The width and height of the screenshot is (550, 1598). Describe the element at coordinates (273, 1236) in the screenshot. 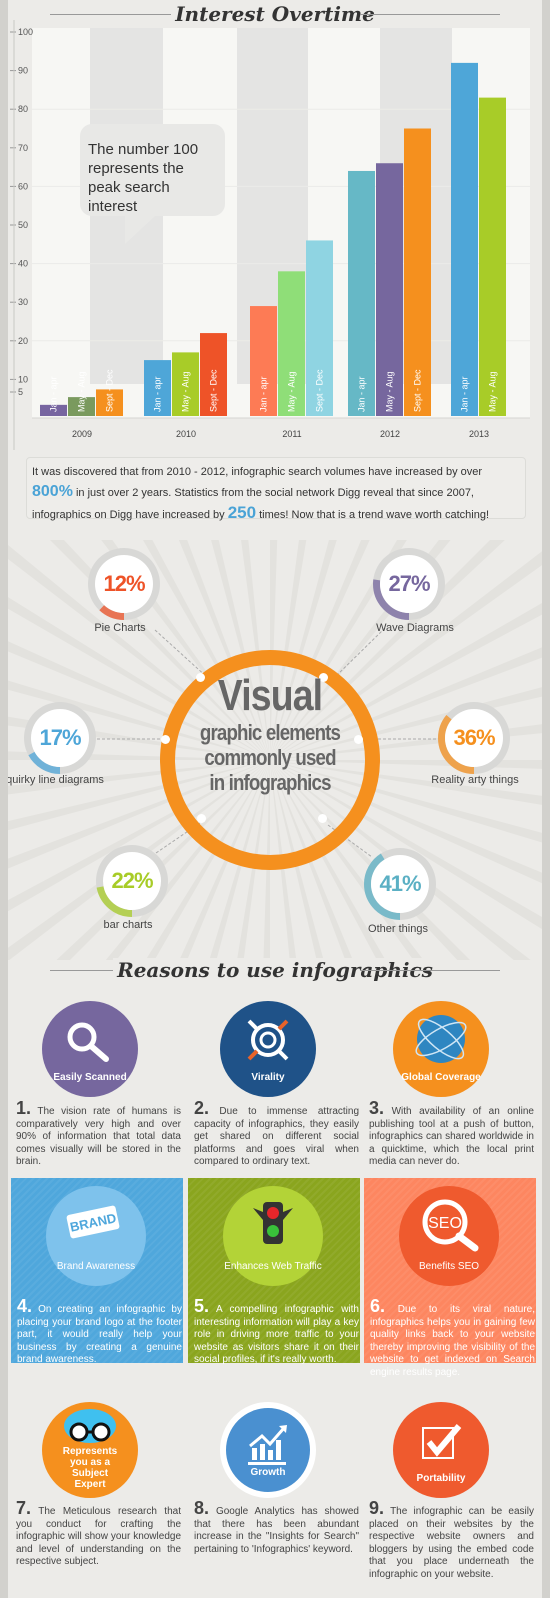

I see `reason-5-icon-circle: Enhances Web Traffic` at that location.